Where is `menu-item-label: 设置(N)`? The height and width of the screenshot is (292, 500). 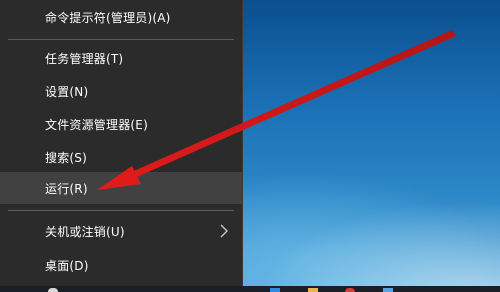
menu-item-label: 设置(N) is located at coordinates (67, 91).